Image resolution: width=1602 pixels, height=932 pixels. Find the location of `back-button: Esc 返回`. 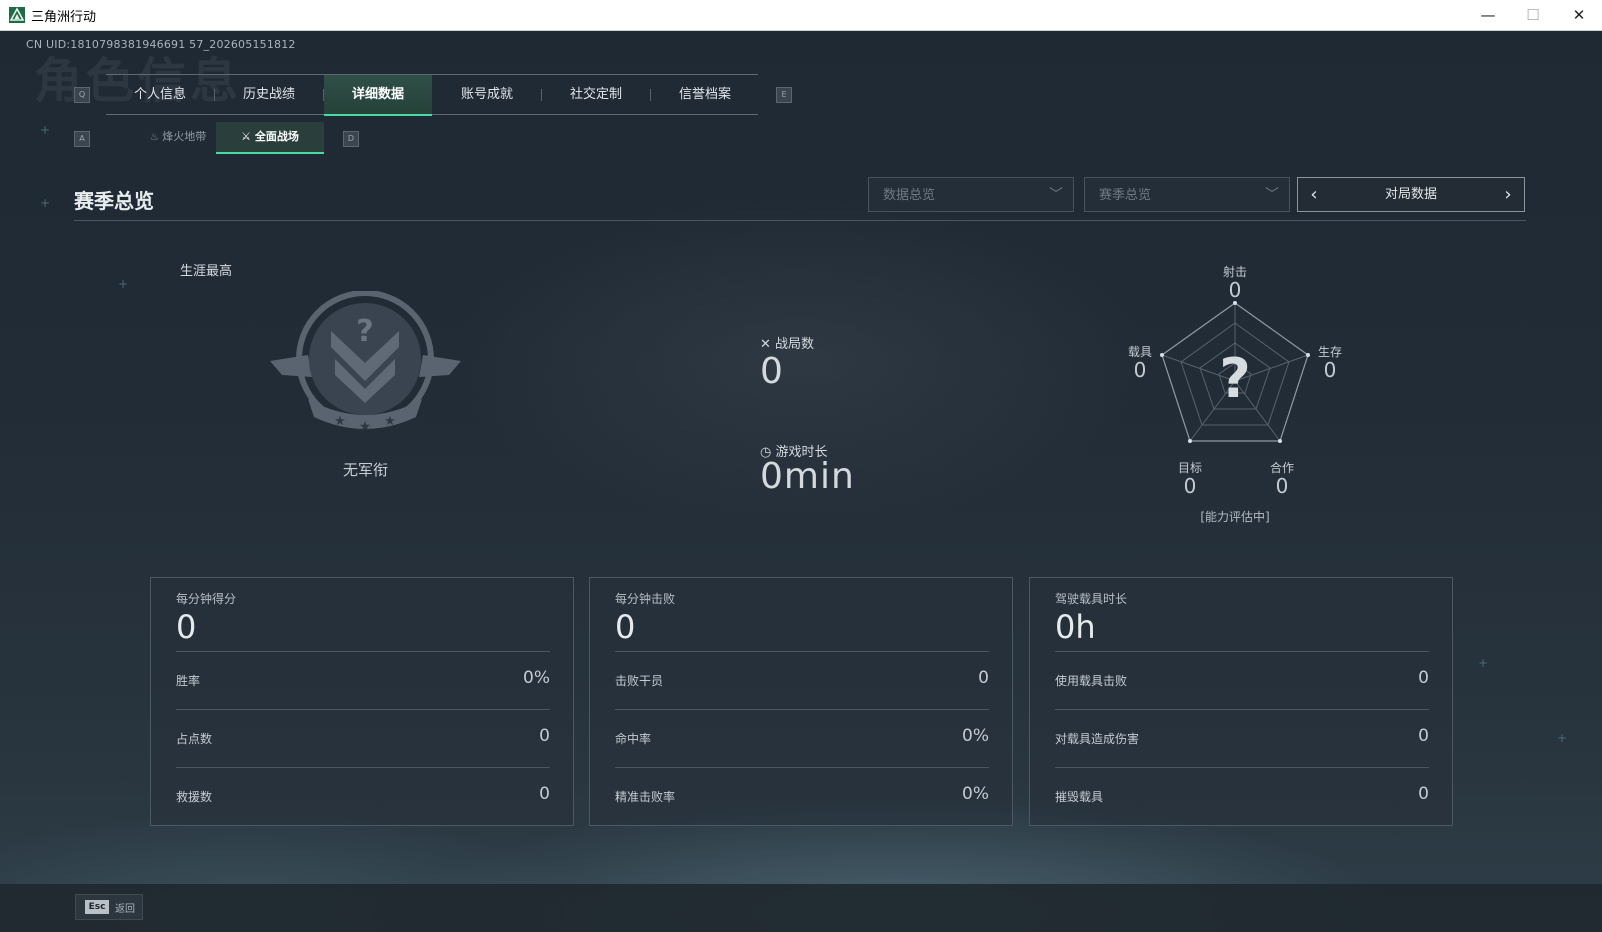

back-button: Esc 返回 is located at coordinates (109, 907).